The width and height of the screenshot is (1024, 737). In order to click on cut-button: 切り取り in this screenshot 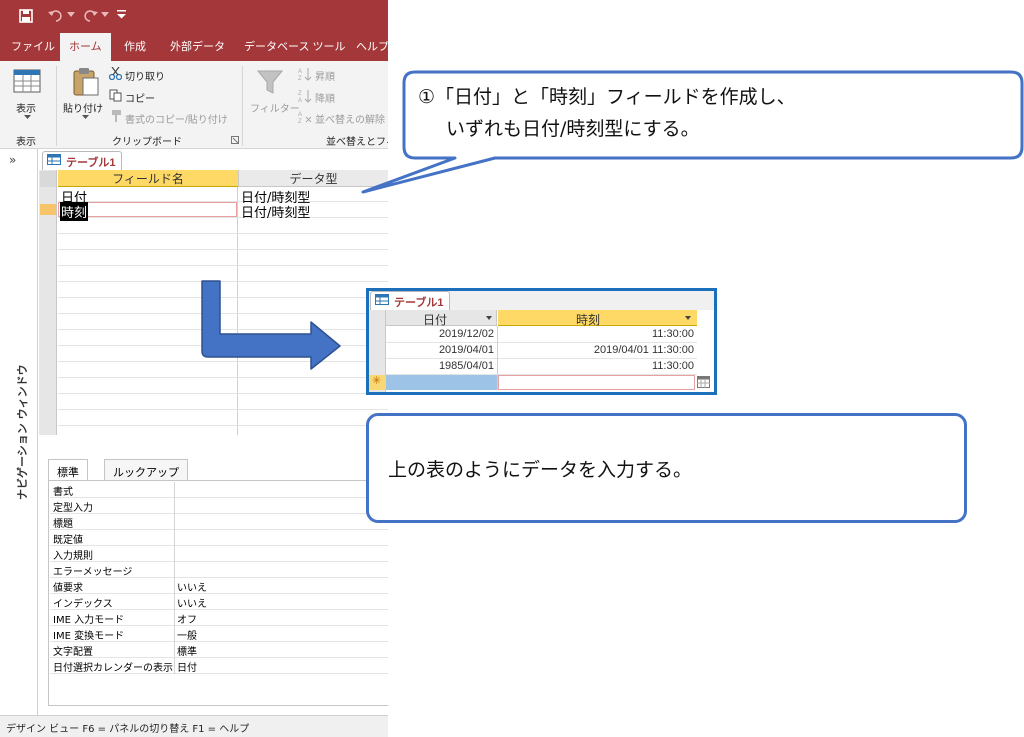, I will do `click(145, 75)`.